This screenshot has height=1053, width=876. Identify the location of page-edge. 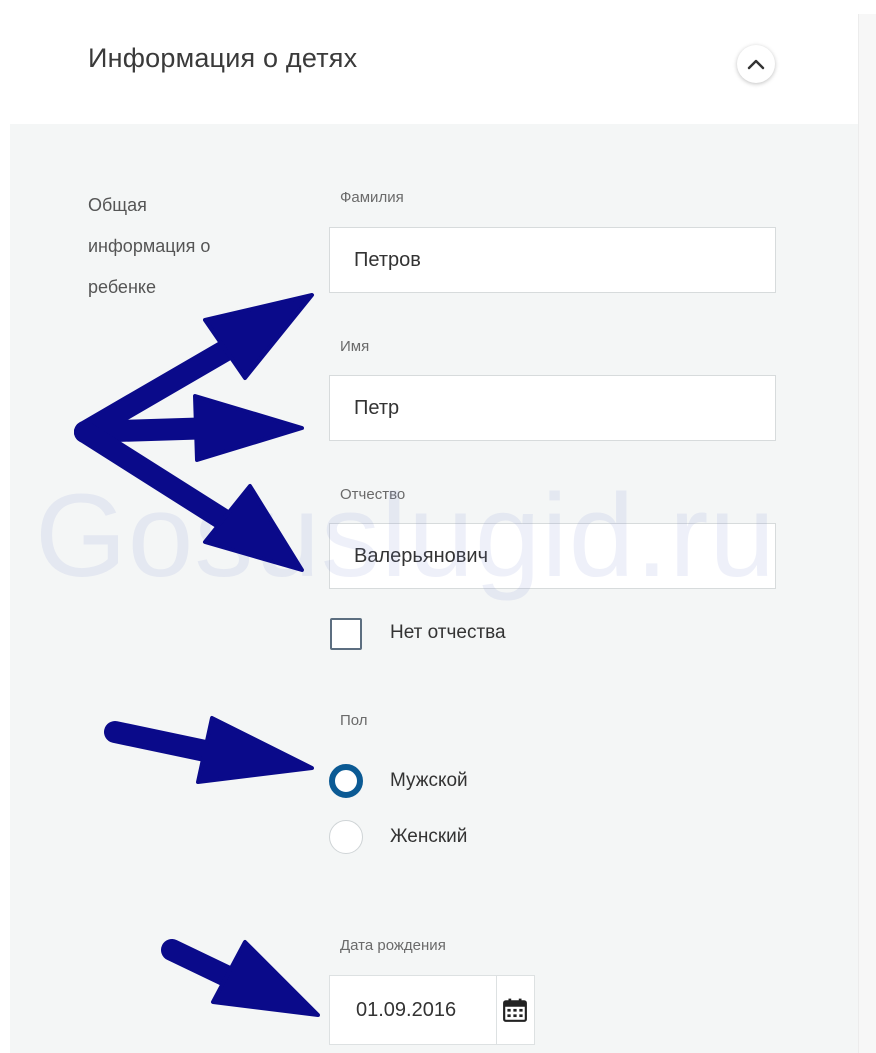
(867, 533).